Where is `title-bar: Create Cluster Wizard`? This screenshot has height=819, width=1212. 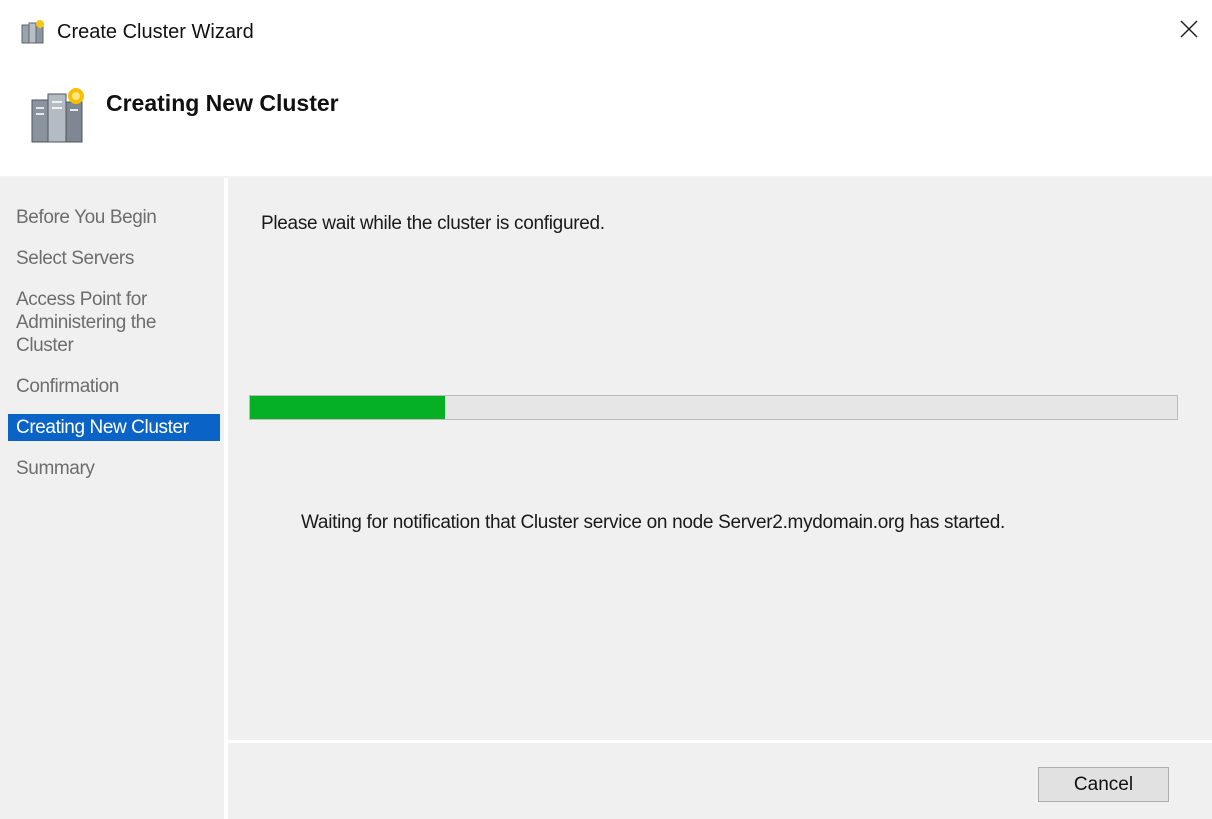 title-bar: Create Cluster Wizard is located at coordinates (606, 31).